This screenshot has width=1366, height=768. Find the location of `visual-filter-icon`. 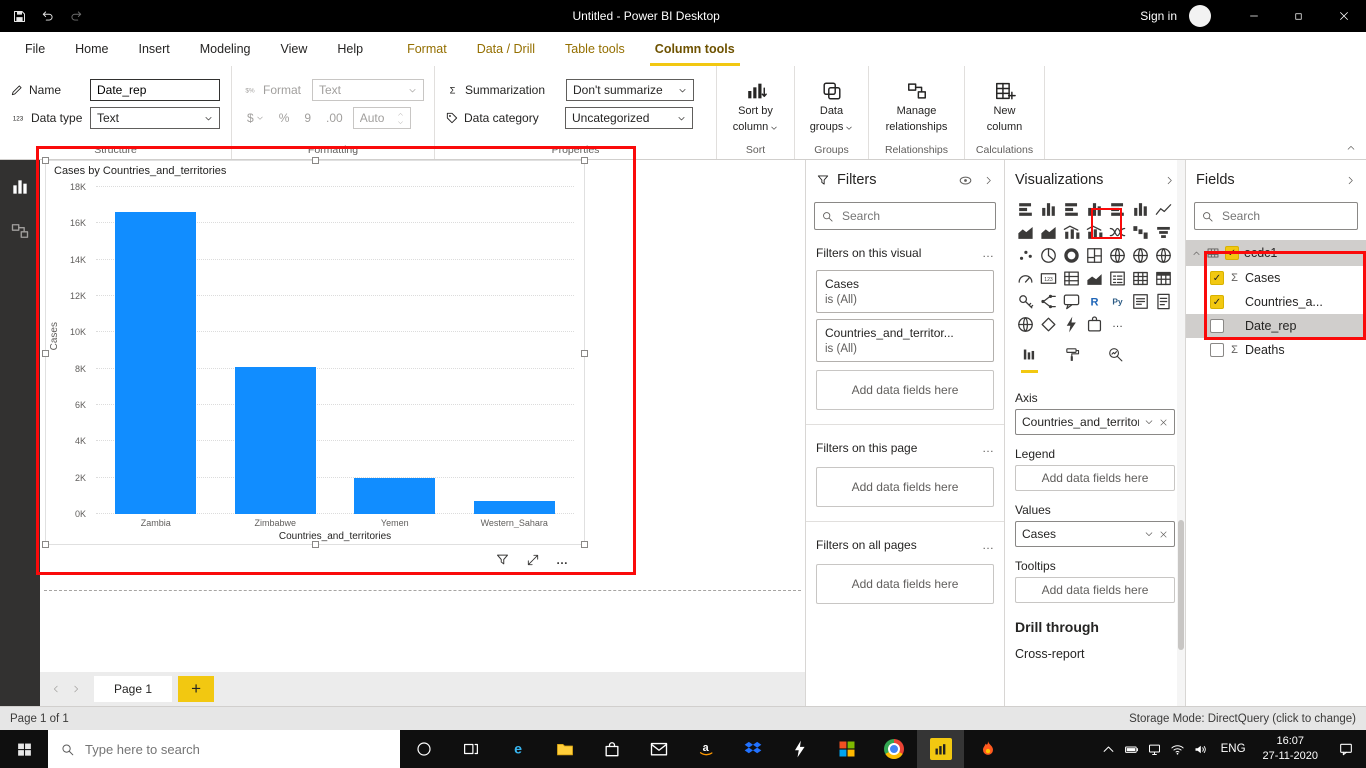

visual-filter-icon is located at coordinates (502, 559).